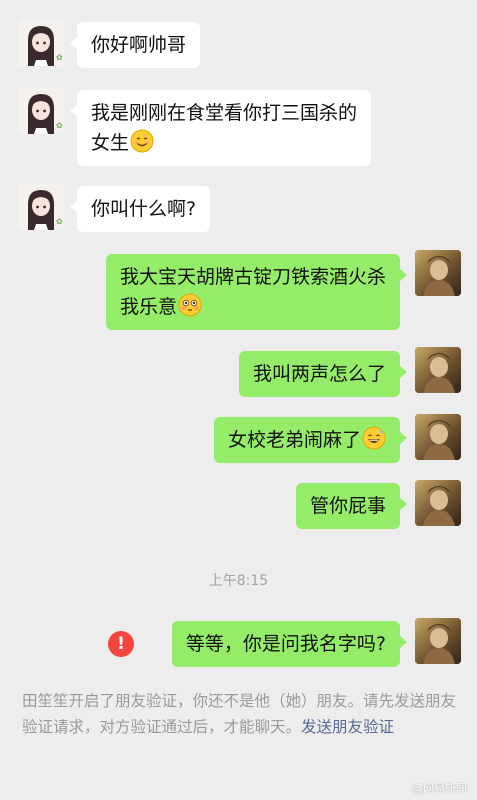 The height and width of the screenshot is (800, 477). I want to click on message-bubble-received: 我是刚刚在食堂看你打三国杀的 女生, so click(220, 128).